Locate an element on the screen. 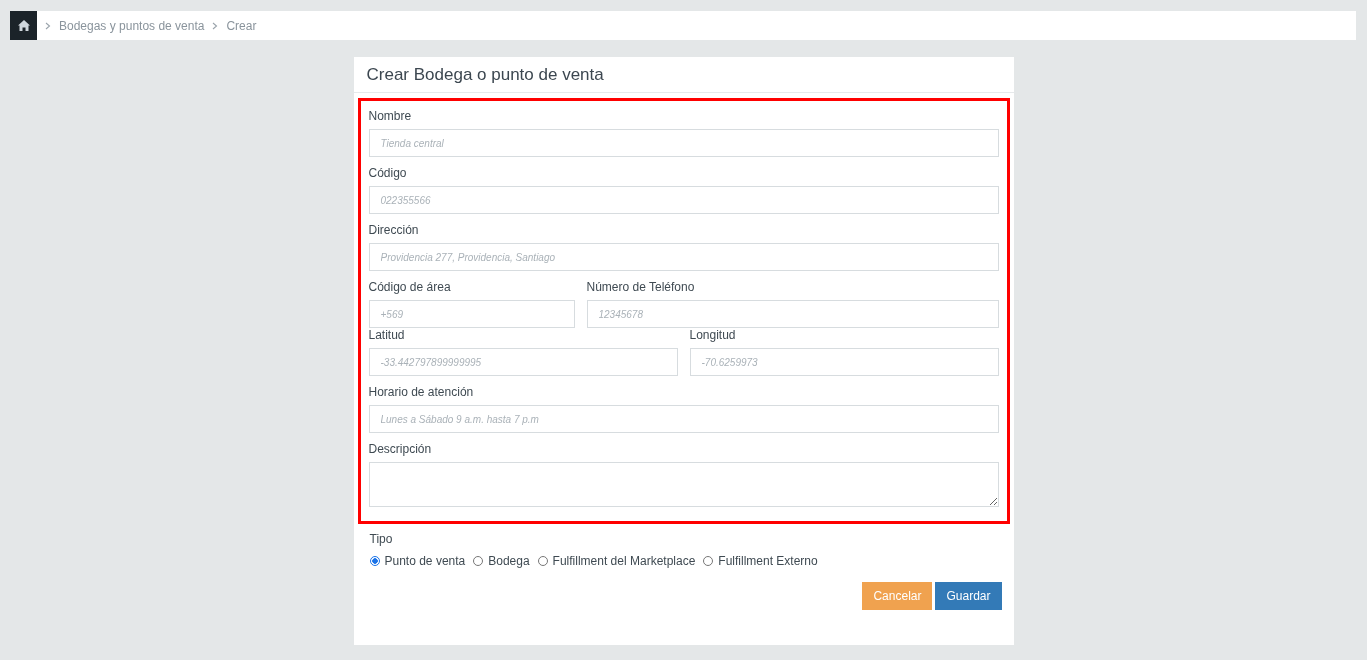 This screenshot has height=660, width=1367. home-icon is located at coordinates (23, 25).